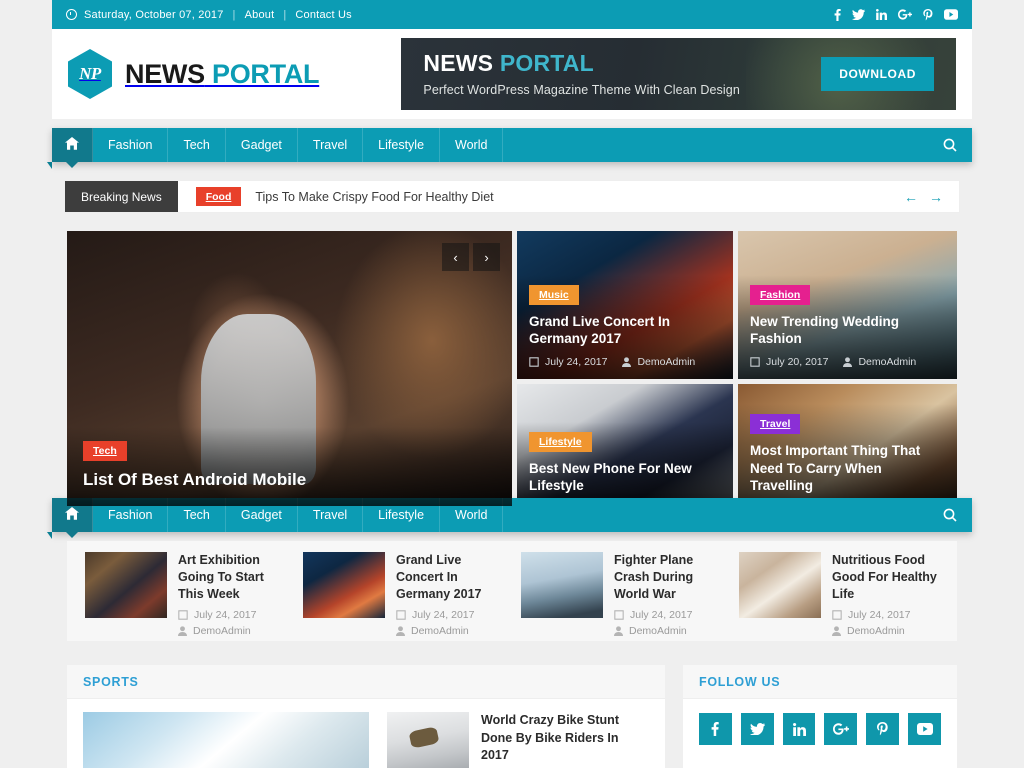  What do you see at coordinates (820, 682) in the screenshot?
I see `follow-us-header: FOLLOW US` at bounding box center [820, 682].